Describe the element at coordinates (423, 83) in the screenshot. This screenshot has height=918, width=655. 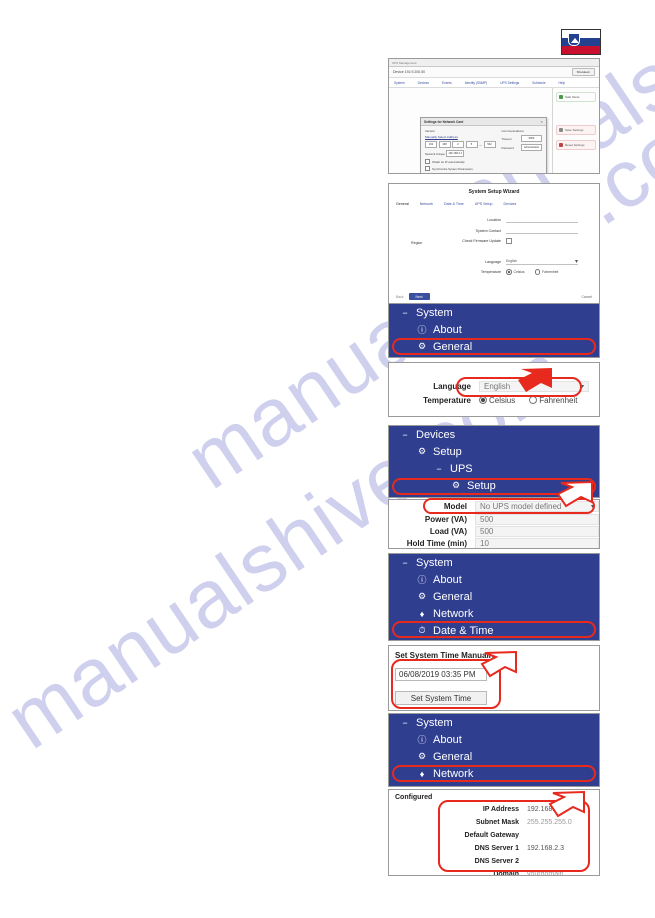
I see `menu-item-devices: Devices` at that location.